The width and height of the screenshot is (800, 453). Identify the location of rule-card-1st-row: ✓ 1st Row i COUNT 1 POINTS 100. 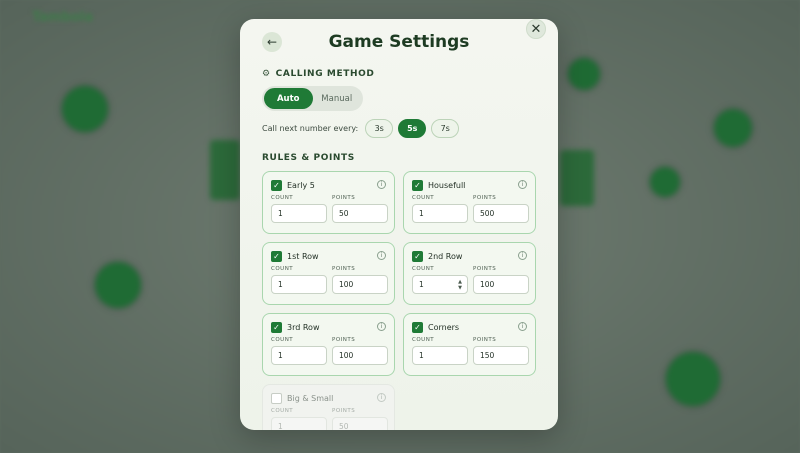
(328, 273).